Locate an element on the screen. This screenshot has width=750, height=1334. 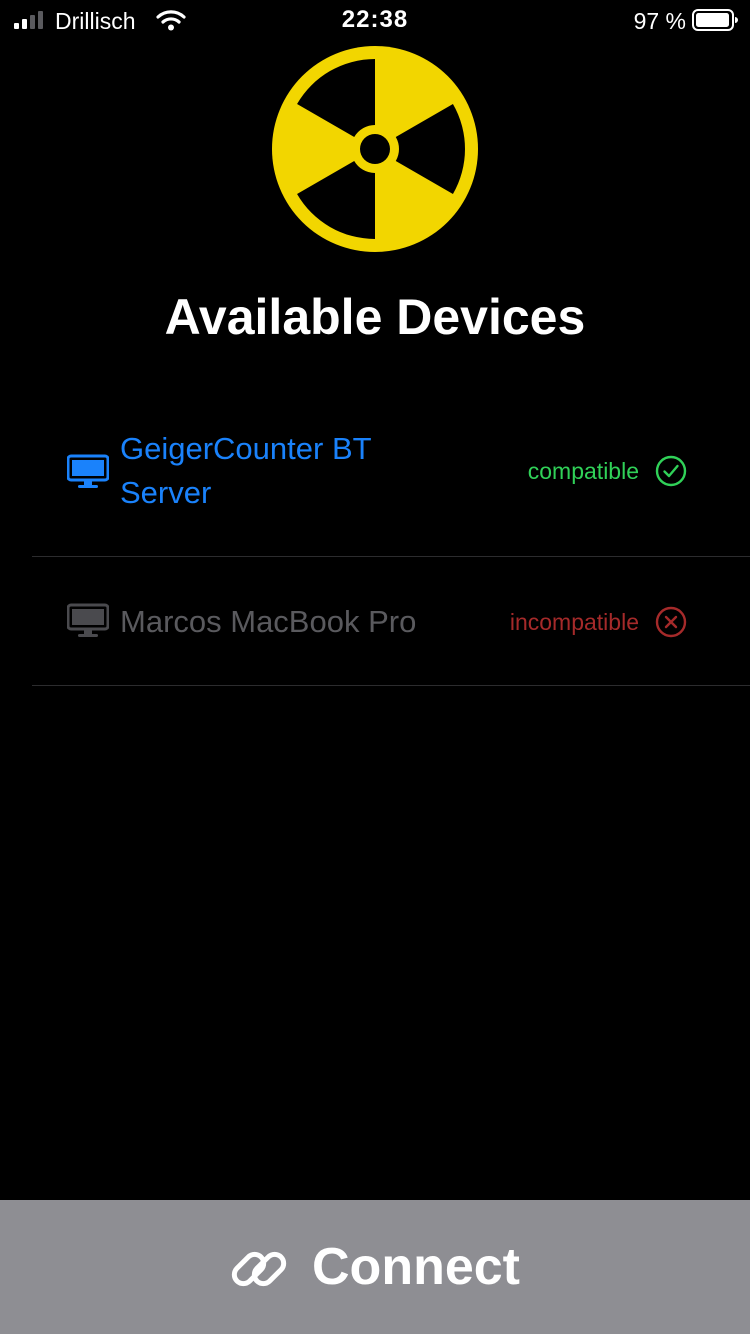
connect-button: Connect is located at coordinates (375, 1267).